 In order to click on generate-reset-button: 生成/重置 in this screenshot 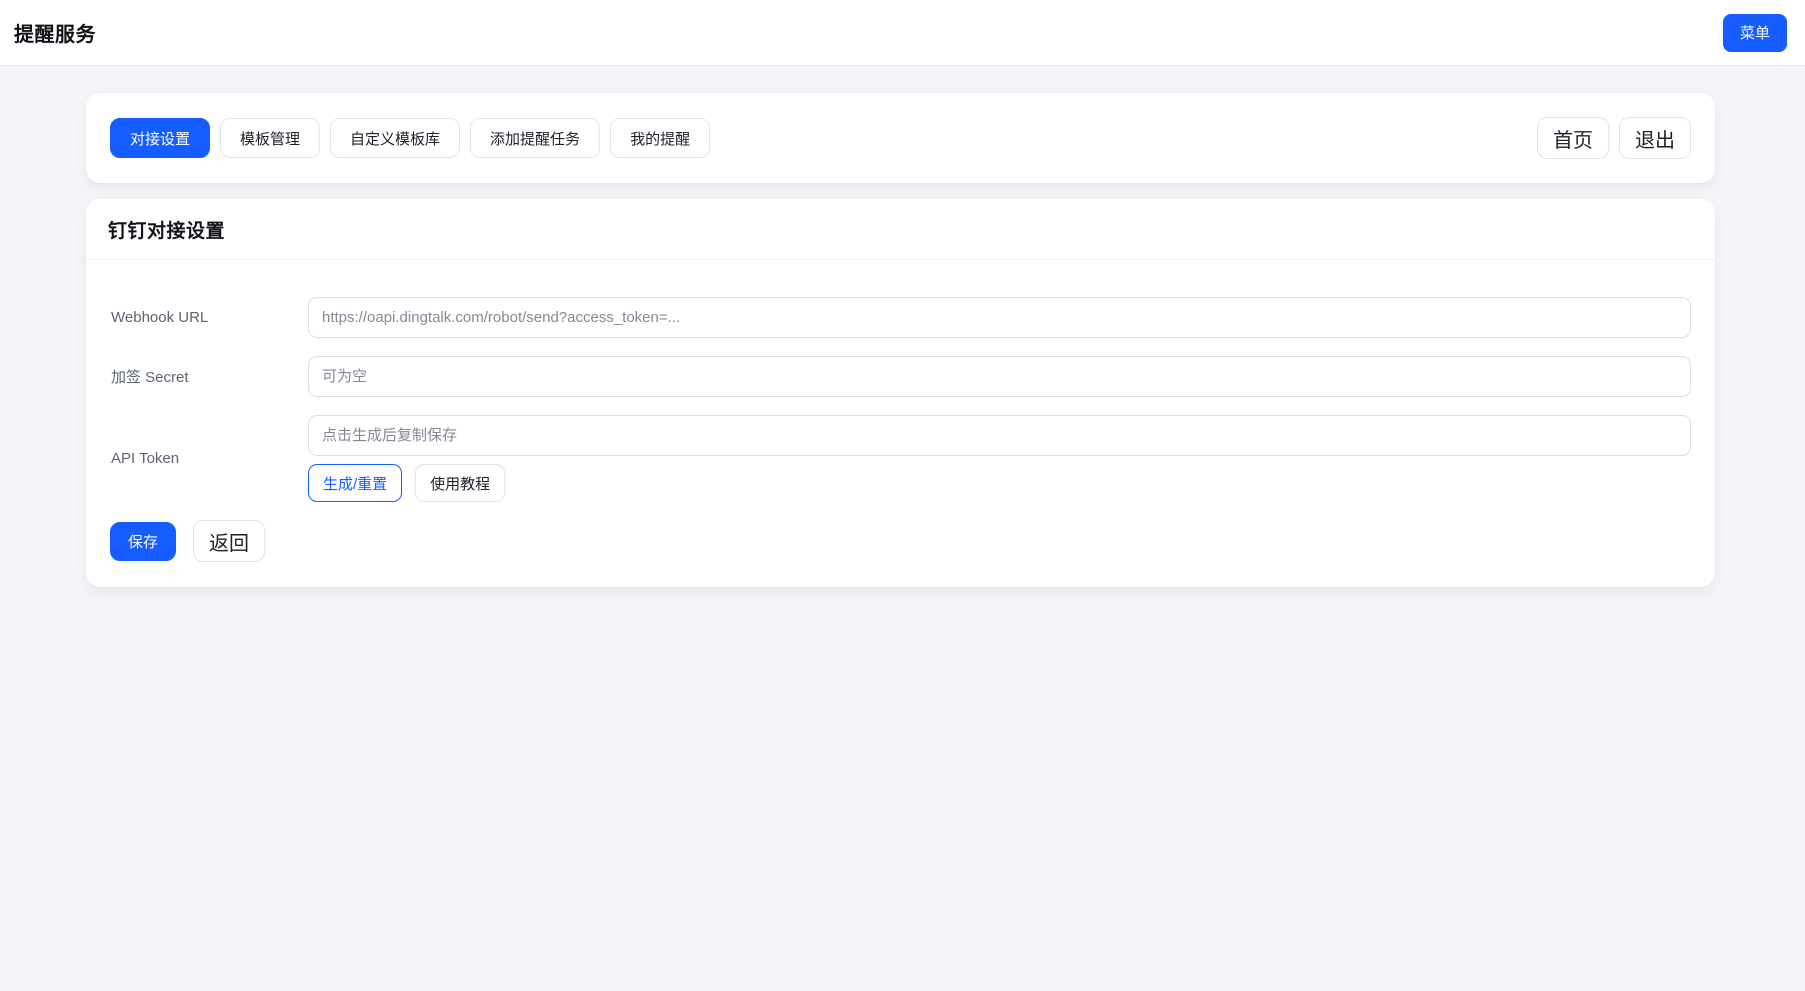, I will do `click(355, 483)`.